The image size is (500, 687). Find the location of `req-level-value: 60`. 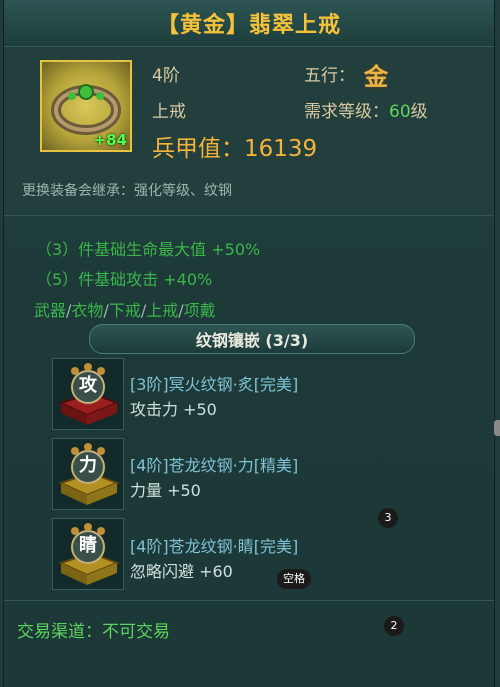

req-level-value: 60 is located at coordinates (400, 112).